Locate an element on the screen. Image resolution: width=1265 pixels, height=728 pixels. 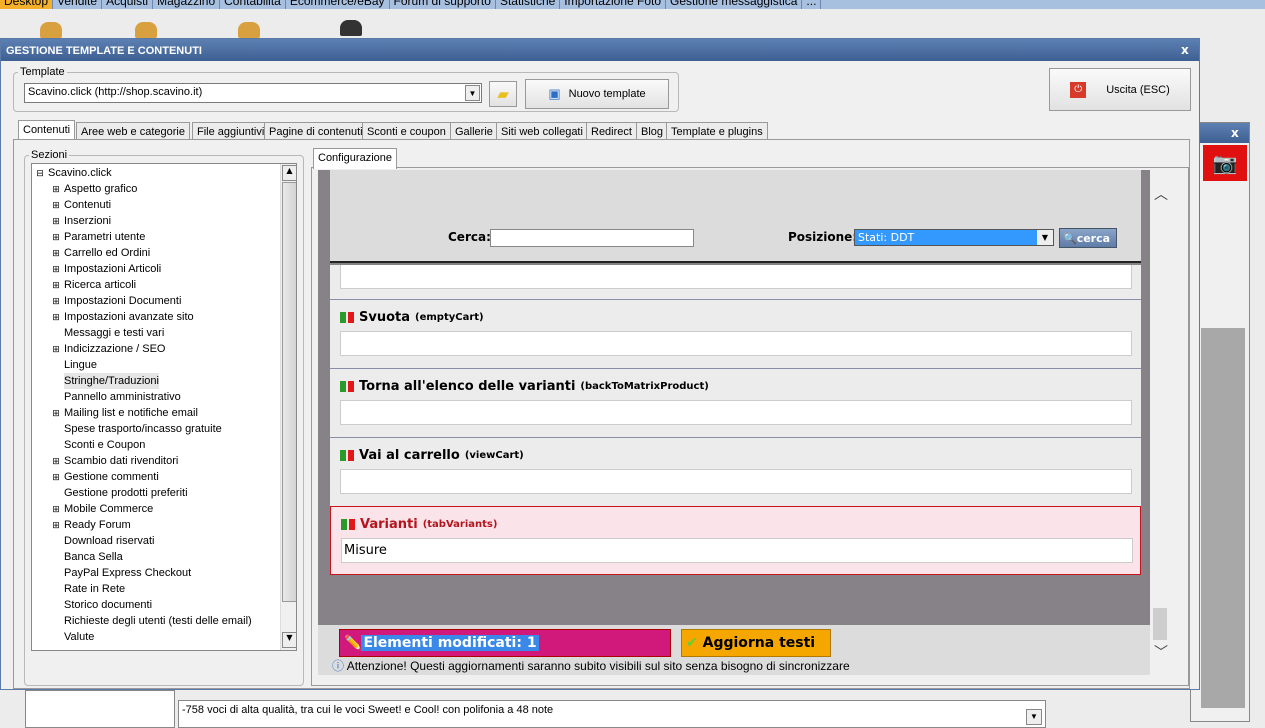
row-partial is located at coordinates (735, 282).